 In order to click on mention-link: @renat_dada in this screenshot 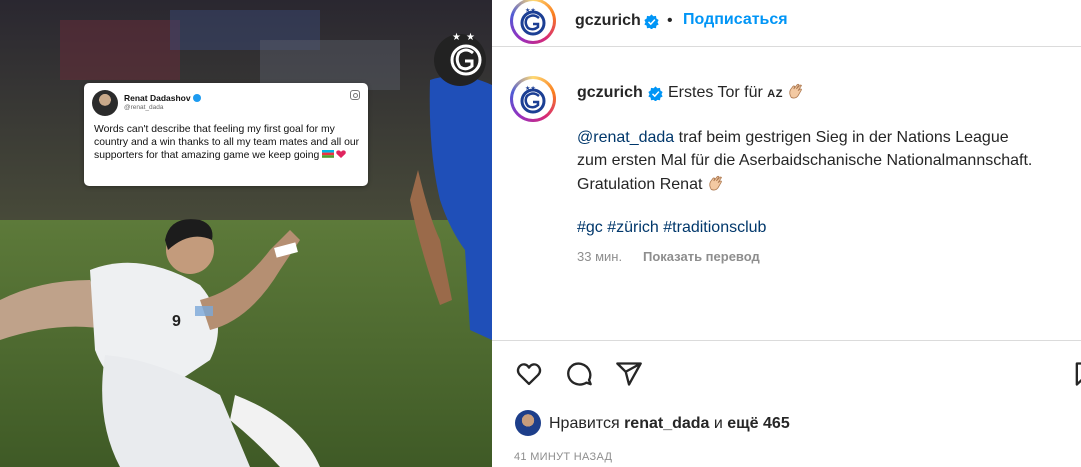, I will do `click(625, 137)`.